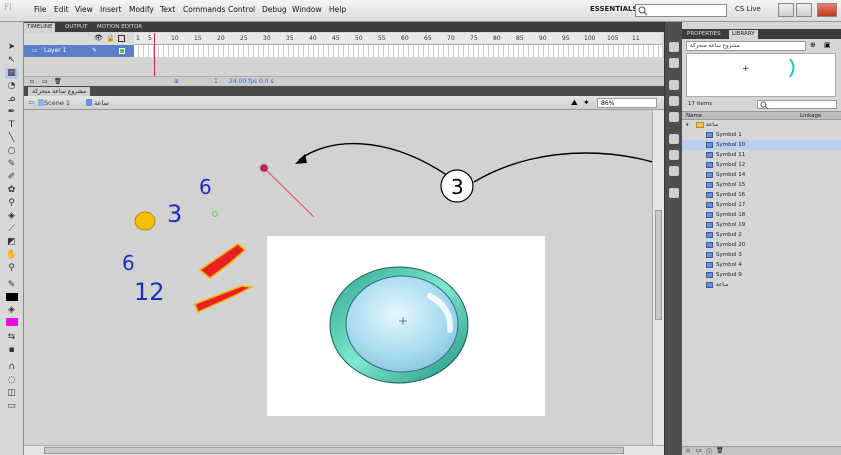 This screenshot has height=455, width=841. What do you see at coordinates (674, 85) in the screenshot?
I see `align-panel-icon` at bounding box center [674, 85].